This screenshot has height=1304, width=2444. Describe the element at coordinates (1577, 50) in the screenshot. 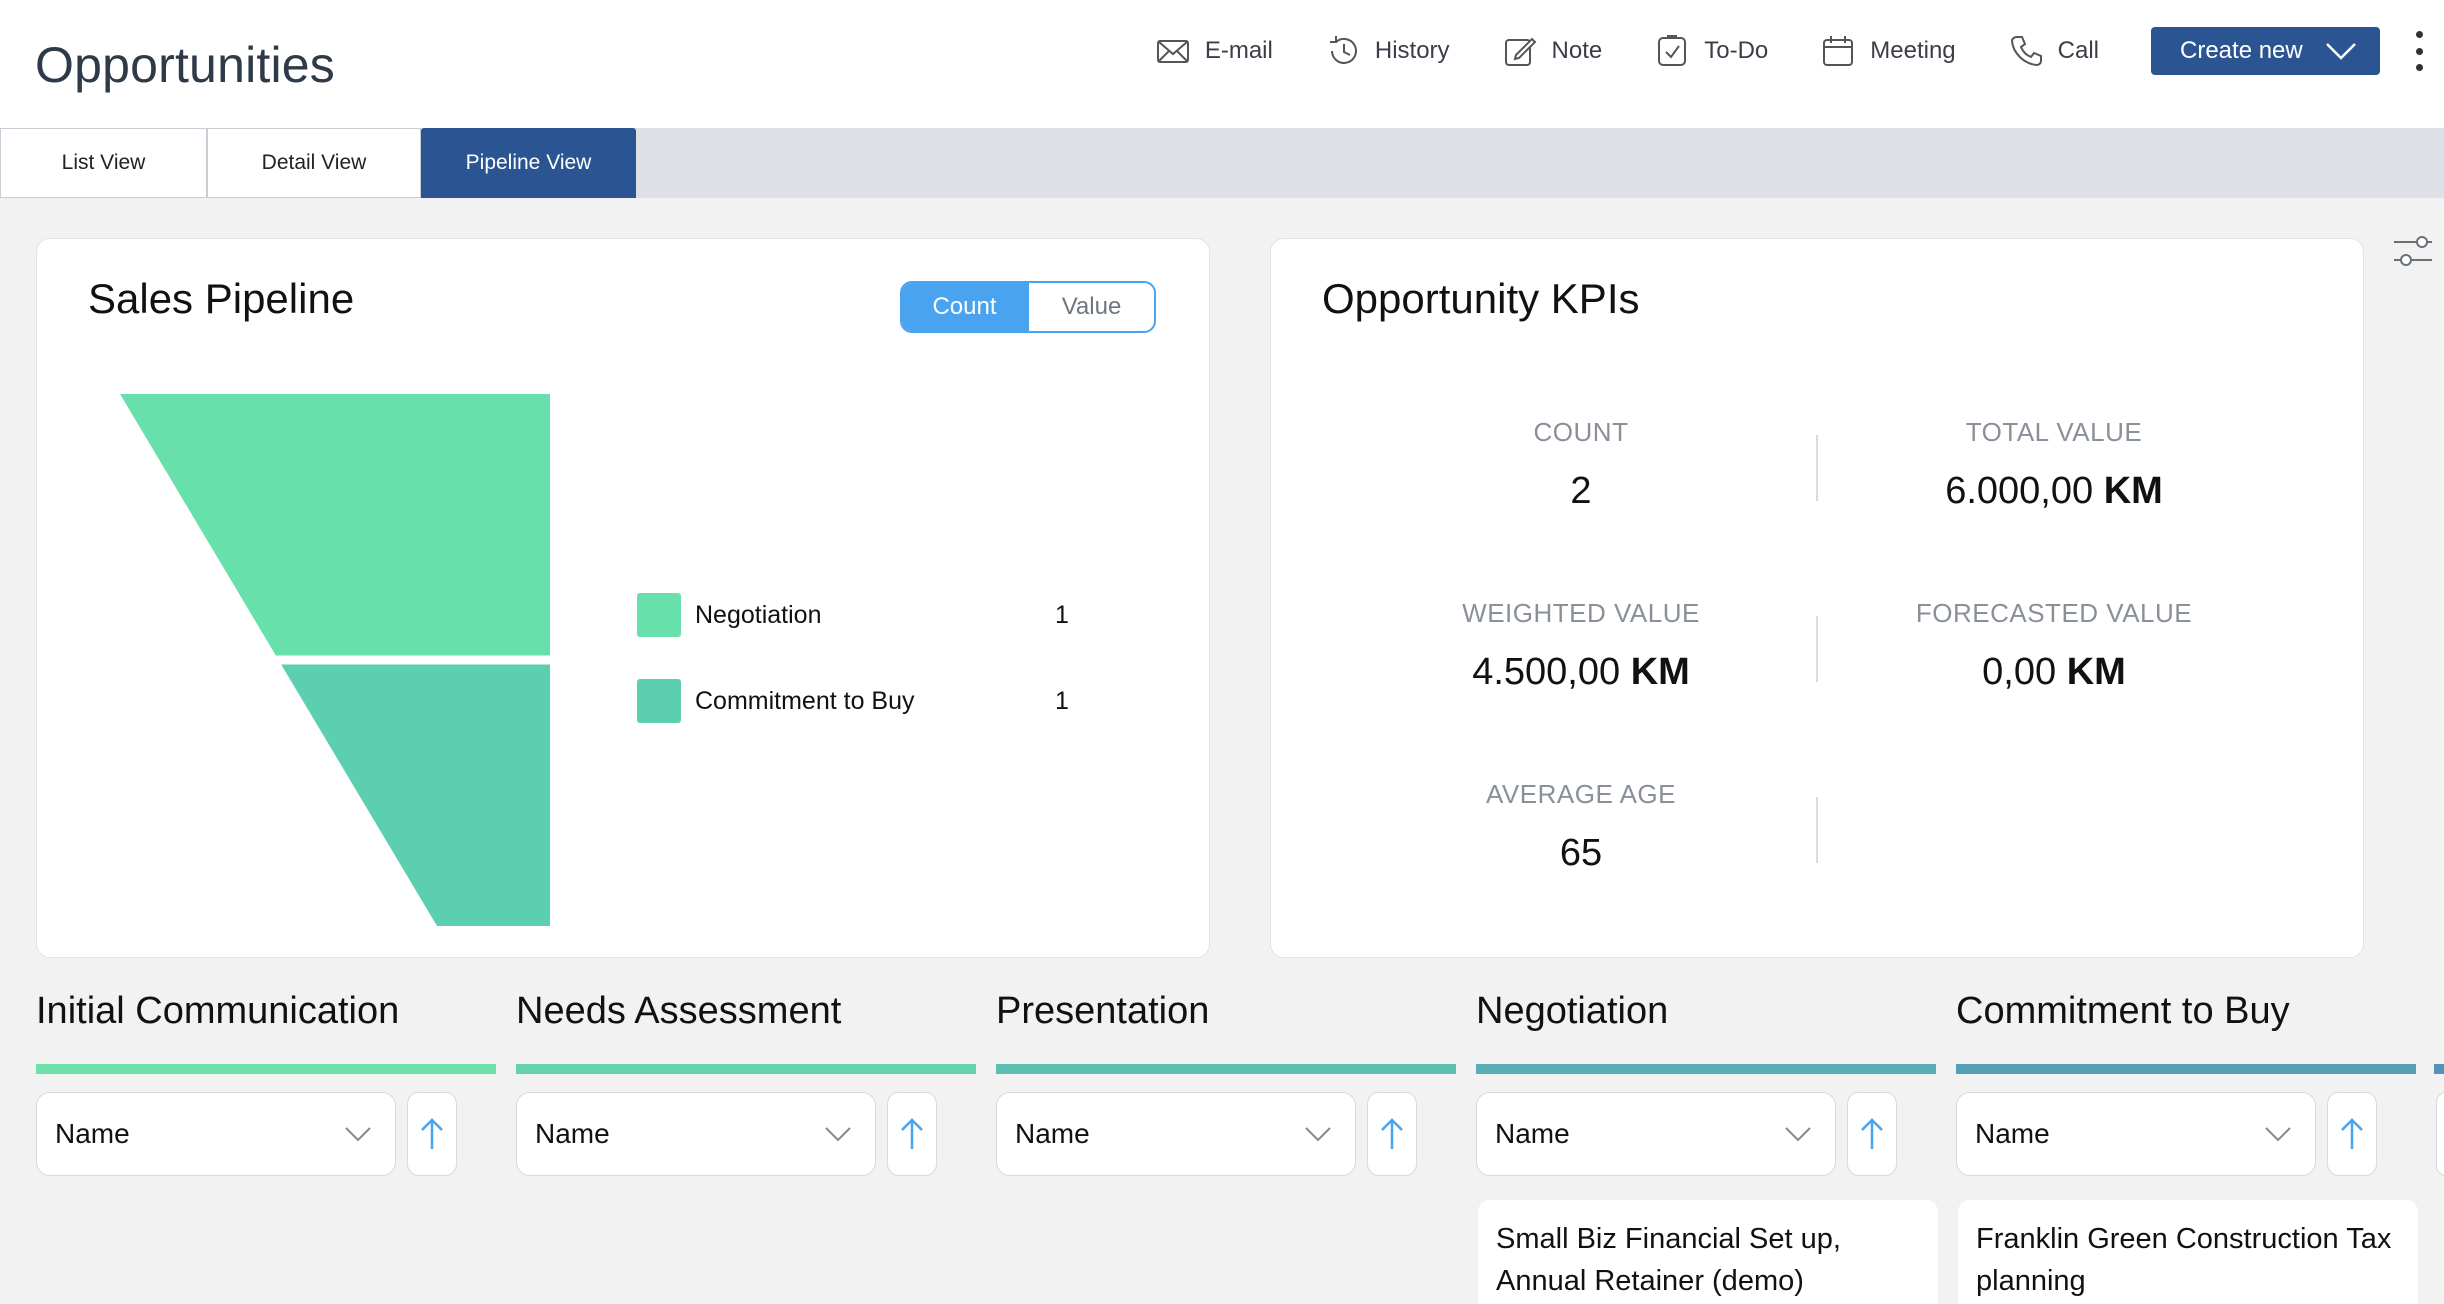

I see `note-label: Note` at that location.